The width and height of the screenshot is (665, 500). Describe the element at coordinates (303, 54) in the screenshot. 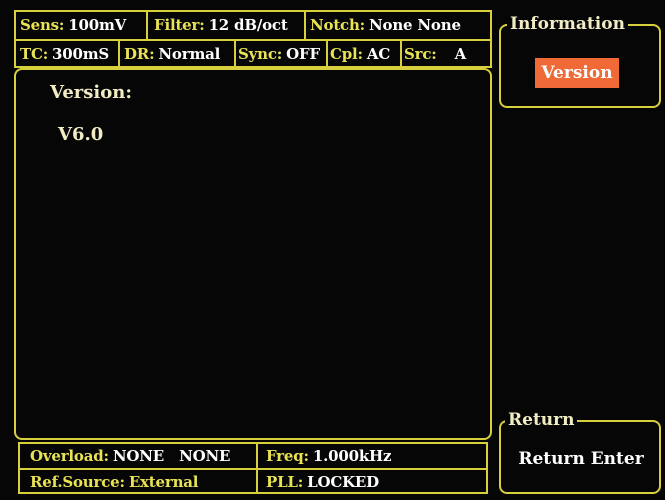

I see `sync-value: OFF` at that location.